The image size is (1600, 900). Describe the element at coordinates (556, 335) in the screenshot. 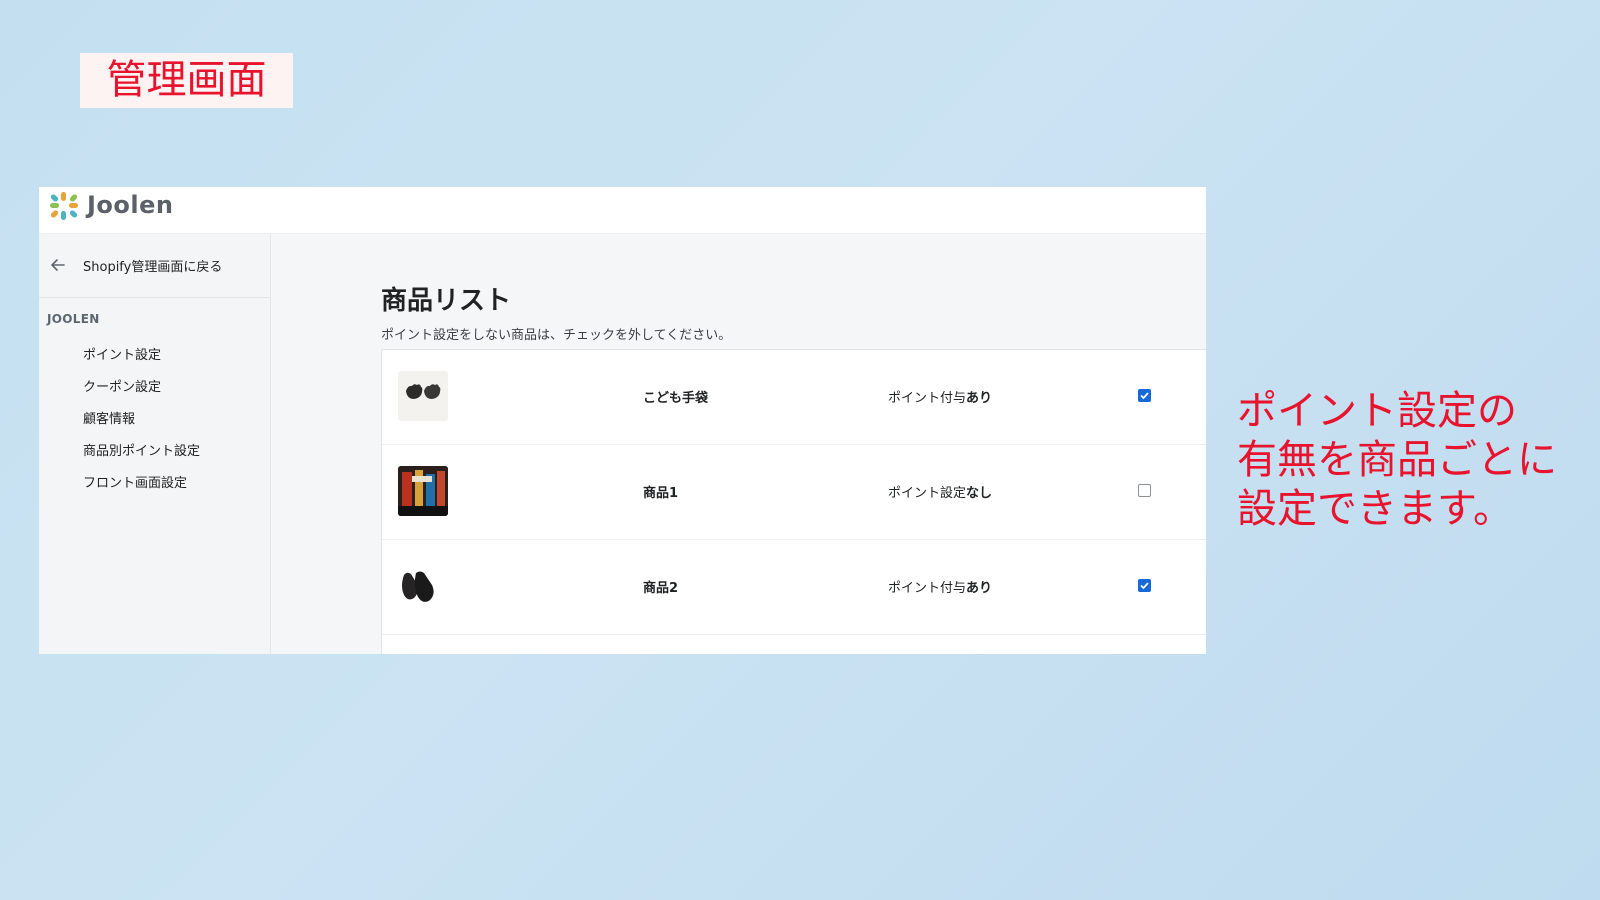

I see `page-subtitle: ポイント設定をしない商品は、チェックを外してください。` at that location.